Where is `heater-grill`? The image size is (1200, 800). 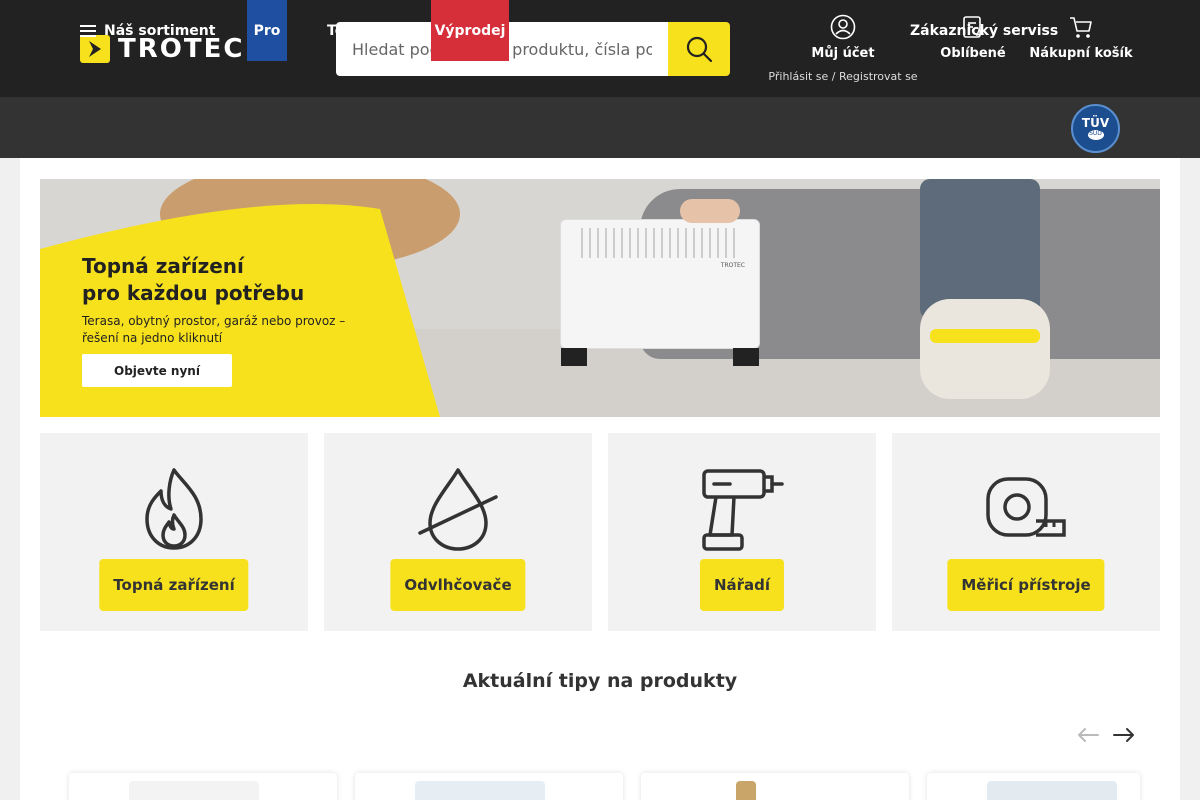
heater-grill is located at coordinates (661, 243).